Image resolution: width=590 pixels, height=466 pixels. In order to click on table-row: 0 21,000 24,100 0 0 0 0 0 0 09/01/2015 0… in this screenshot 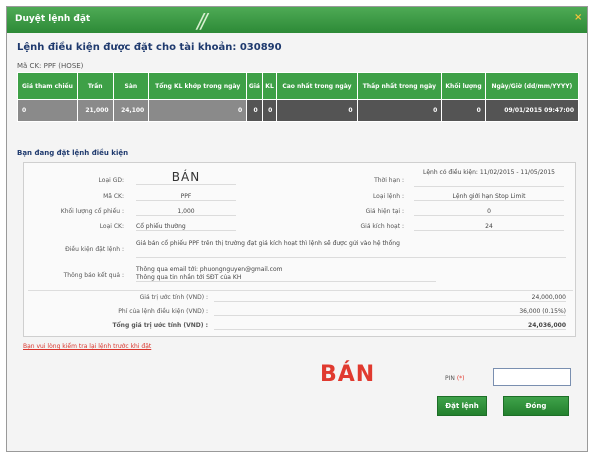, I will do `click(298, 110)`.